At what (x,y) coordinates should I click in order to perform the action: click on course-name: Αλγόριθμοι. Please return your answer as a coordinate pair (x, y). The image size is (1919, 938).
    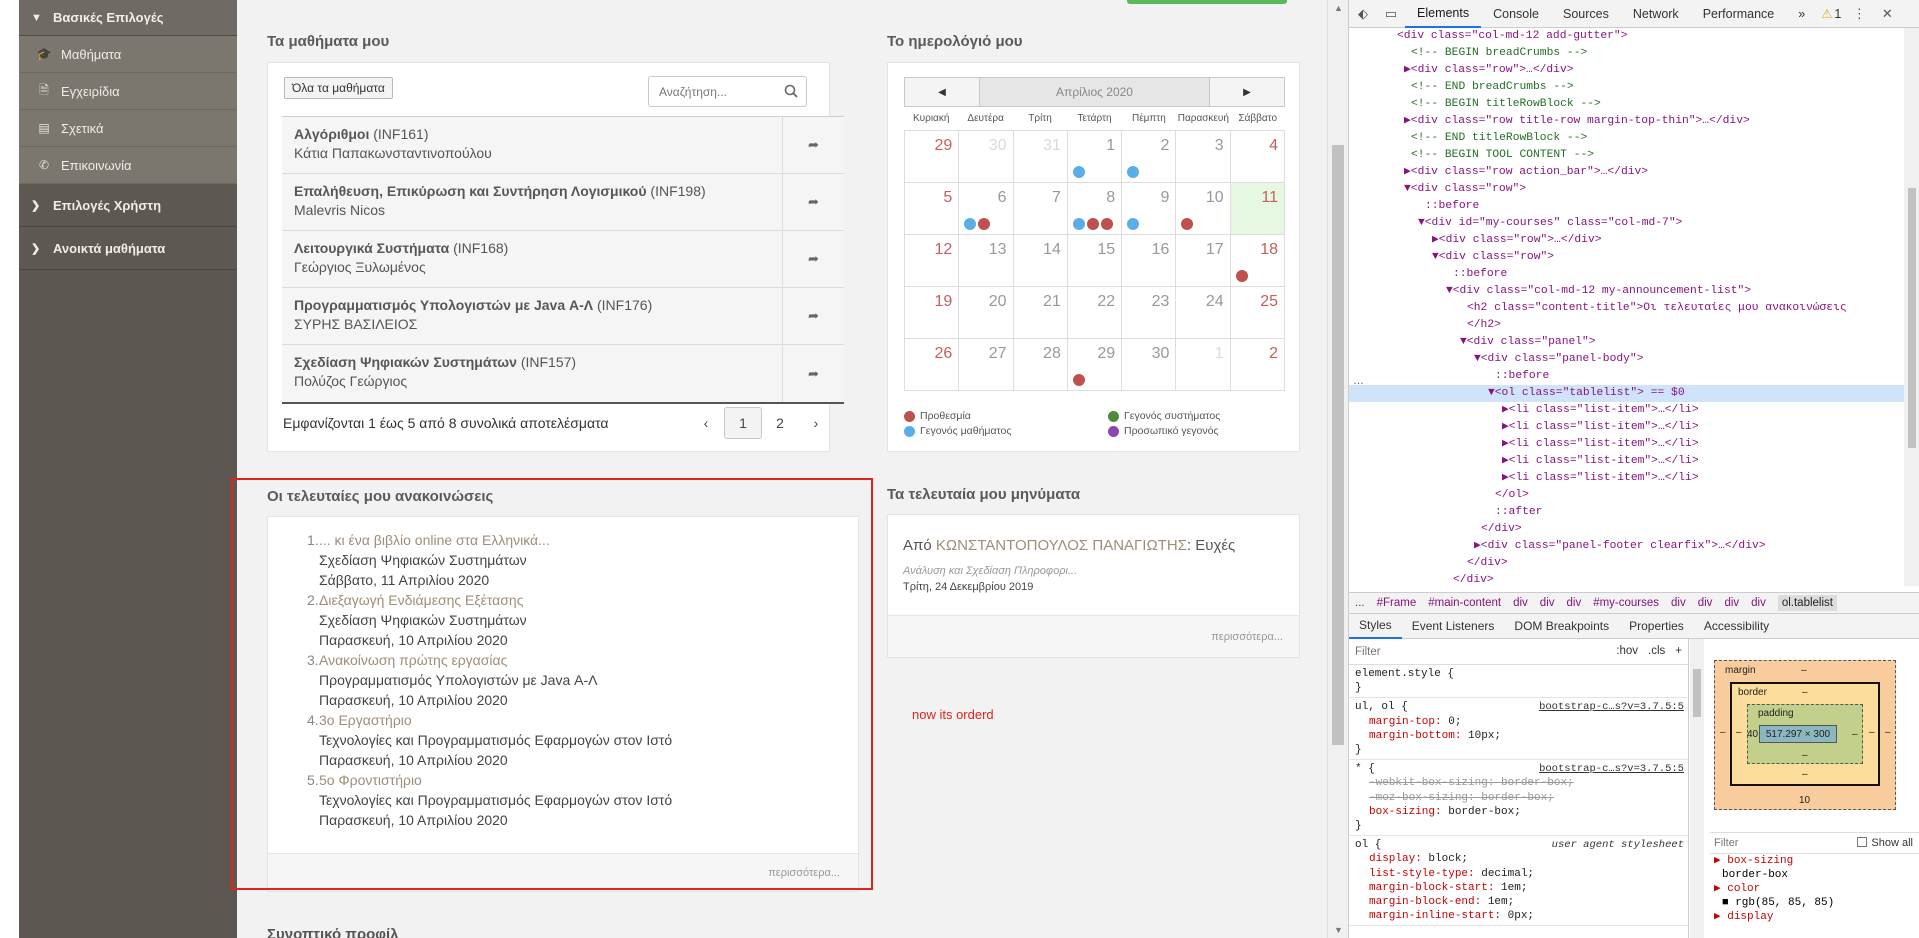
    Looking at the image, I should click on (331, 134).